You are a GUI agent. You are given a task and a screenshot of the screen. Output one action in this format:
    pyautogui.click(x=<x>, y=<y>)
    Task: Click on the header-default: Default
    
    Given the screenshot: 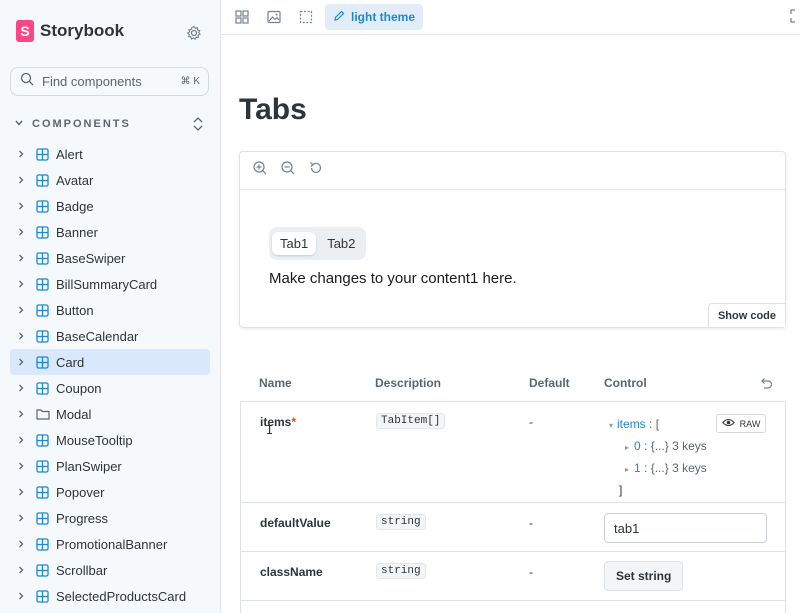 What is the action you would take?
    pyautogui.click(x=549, y=383)
    